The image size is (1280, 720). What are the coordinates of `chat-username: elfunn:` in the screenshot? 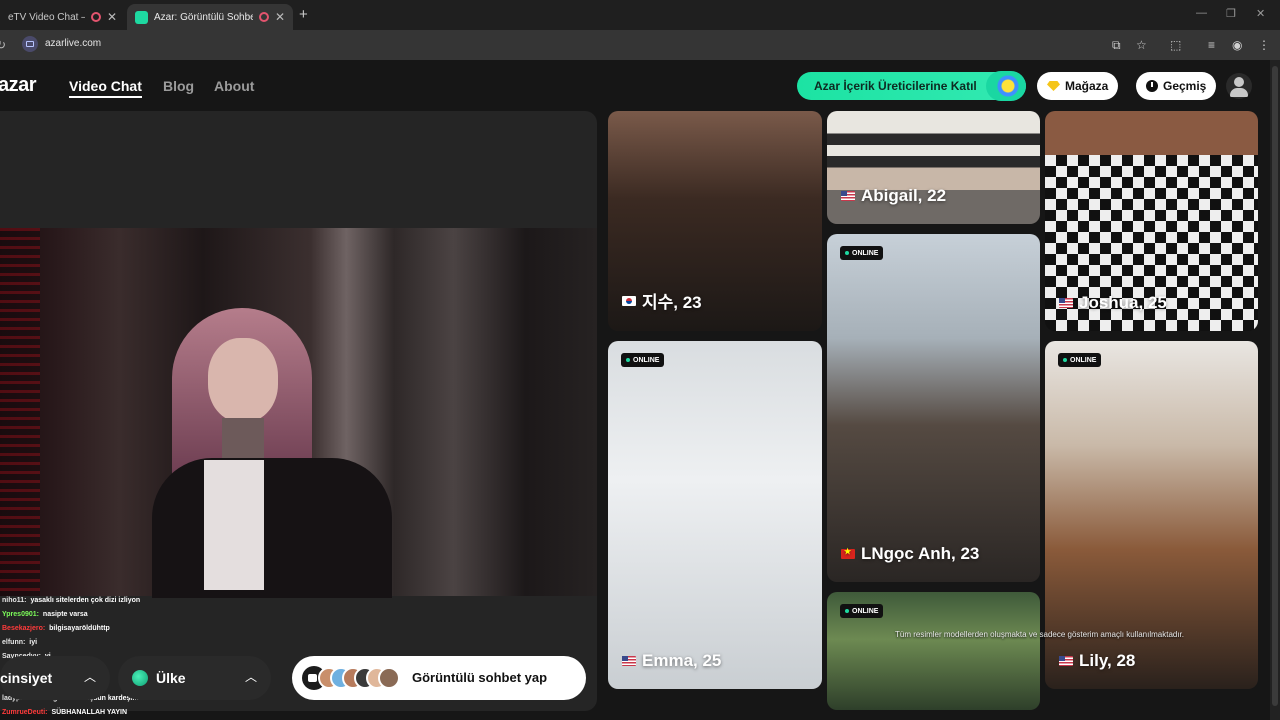 It's located at (14, 642).